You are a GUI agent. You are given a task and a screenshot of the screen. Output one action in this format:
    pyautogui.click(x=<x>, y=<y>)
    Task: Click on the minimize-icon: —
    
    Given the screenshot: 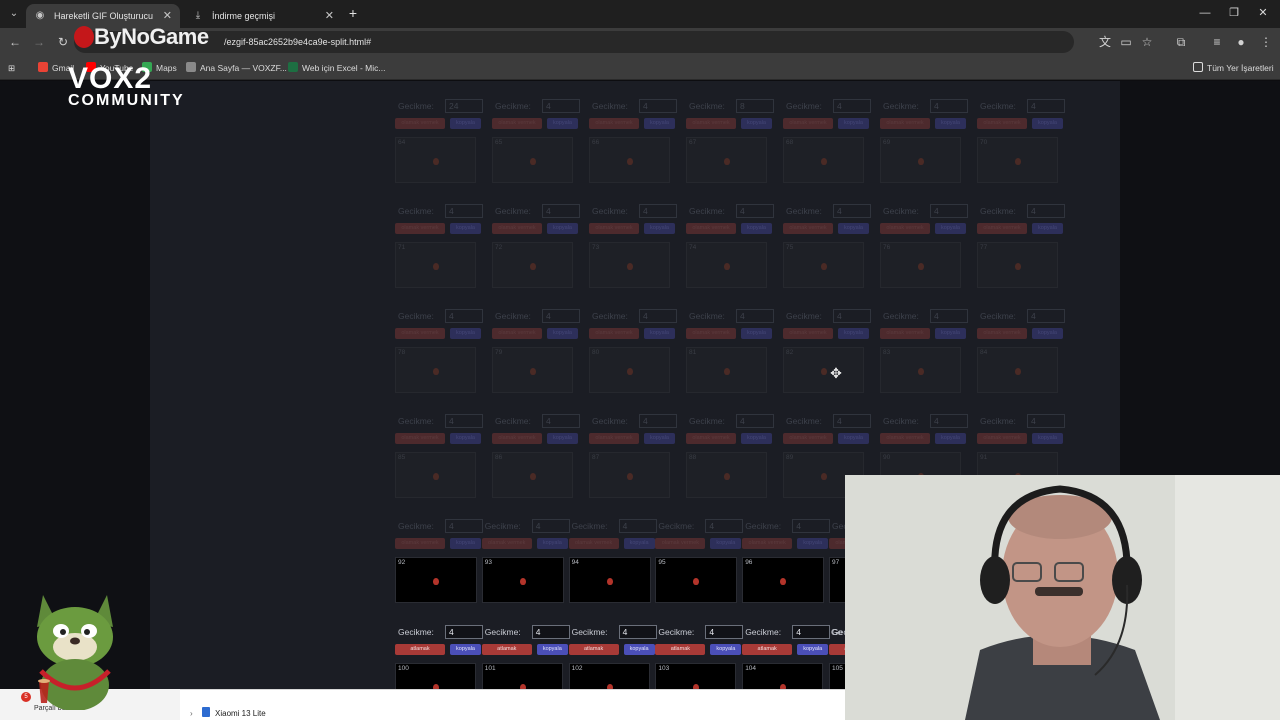 What is the action you would take?
    pyautogui.click(x=1205, y=13)
    